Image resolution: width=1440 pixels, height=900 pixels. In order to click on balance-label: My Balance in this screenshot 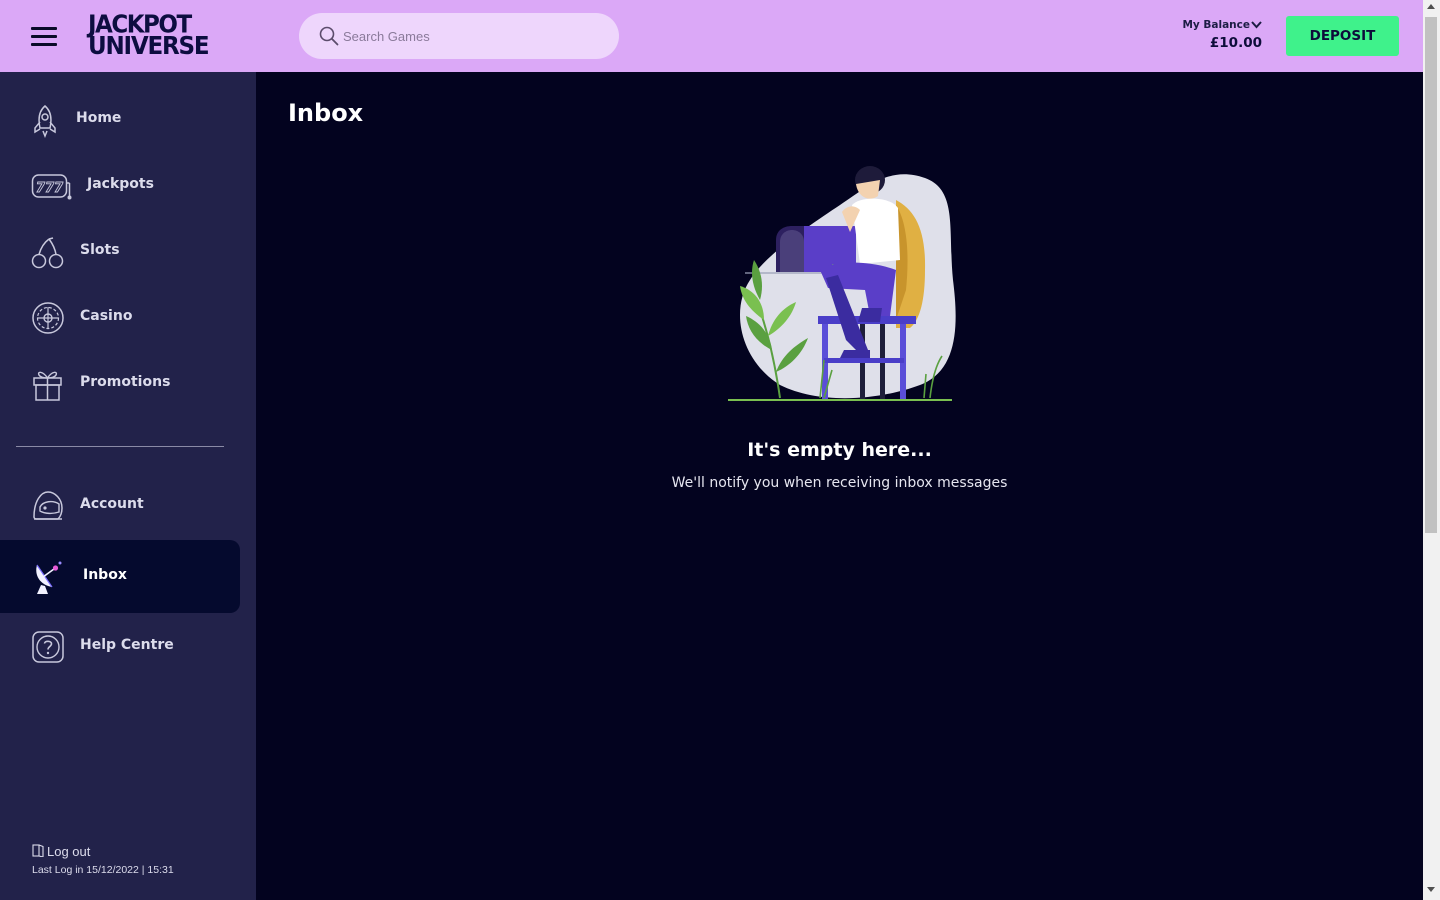, I will do `click(1216, 25)`.